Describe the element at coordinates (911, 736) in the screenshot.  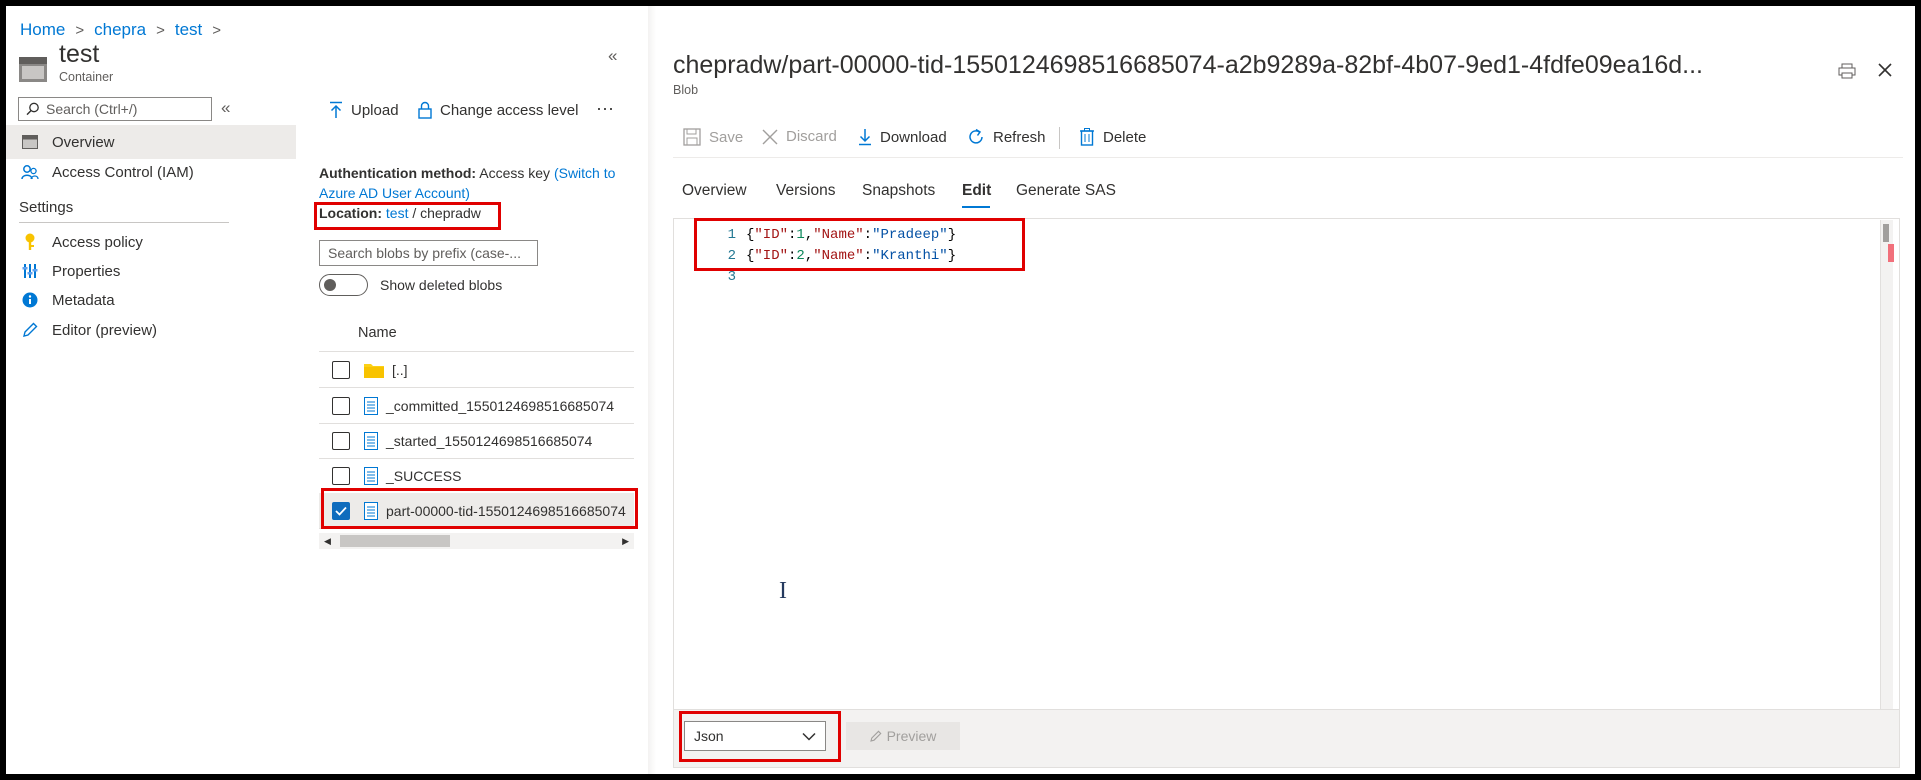
I see `preview-label: Preview` at that location.